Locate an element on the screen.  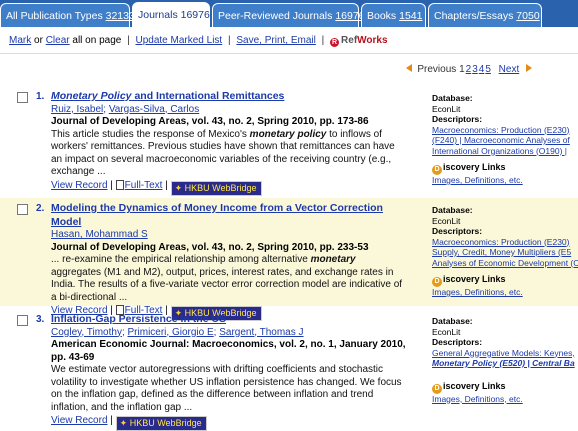
refworks-link: R RefWorks is located at coordinates (359, 41).